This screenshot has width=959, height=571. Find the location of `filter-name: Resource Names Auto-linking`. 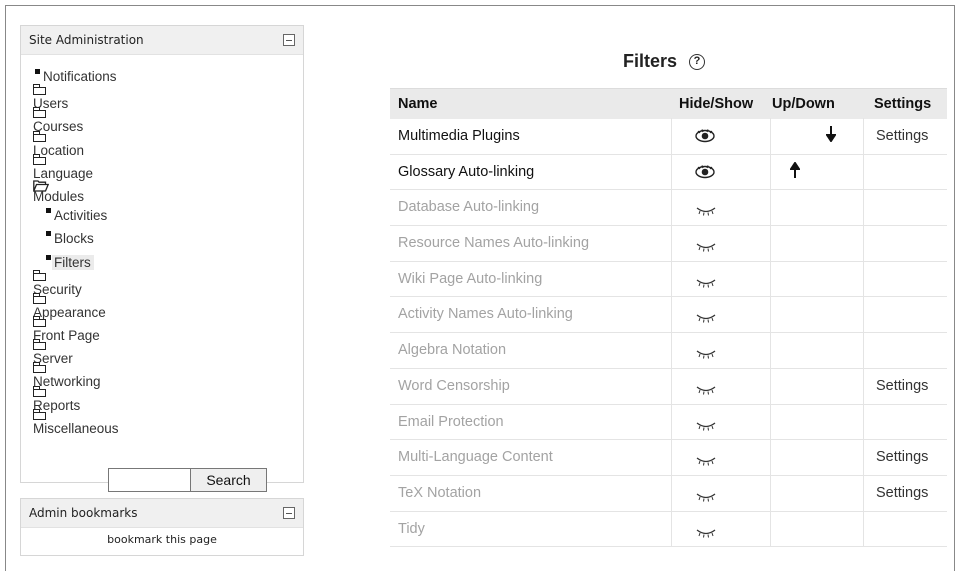

filter-name: Resource Names Auto-linking is located at coordinates (494, 243).